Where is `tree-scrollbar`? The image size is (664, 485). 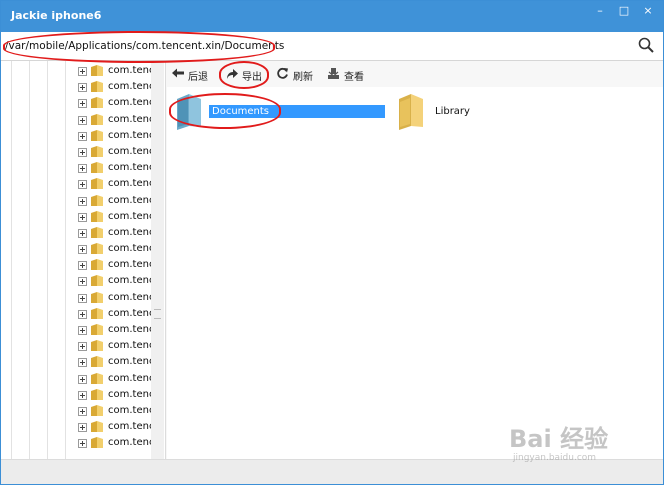
tree-scrollbar is located at coordinates (157, 260).